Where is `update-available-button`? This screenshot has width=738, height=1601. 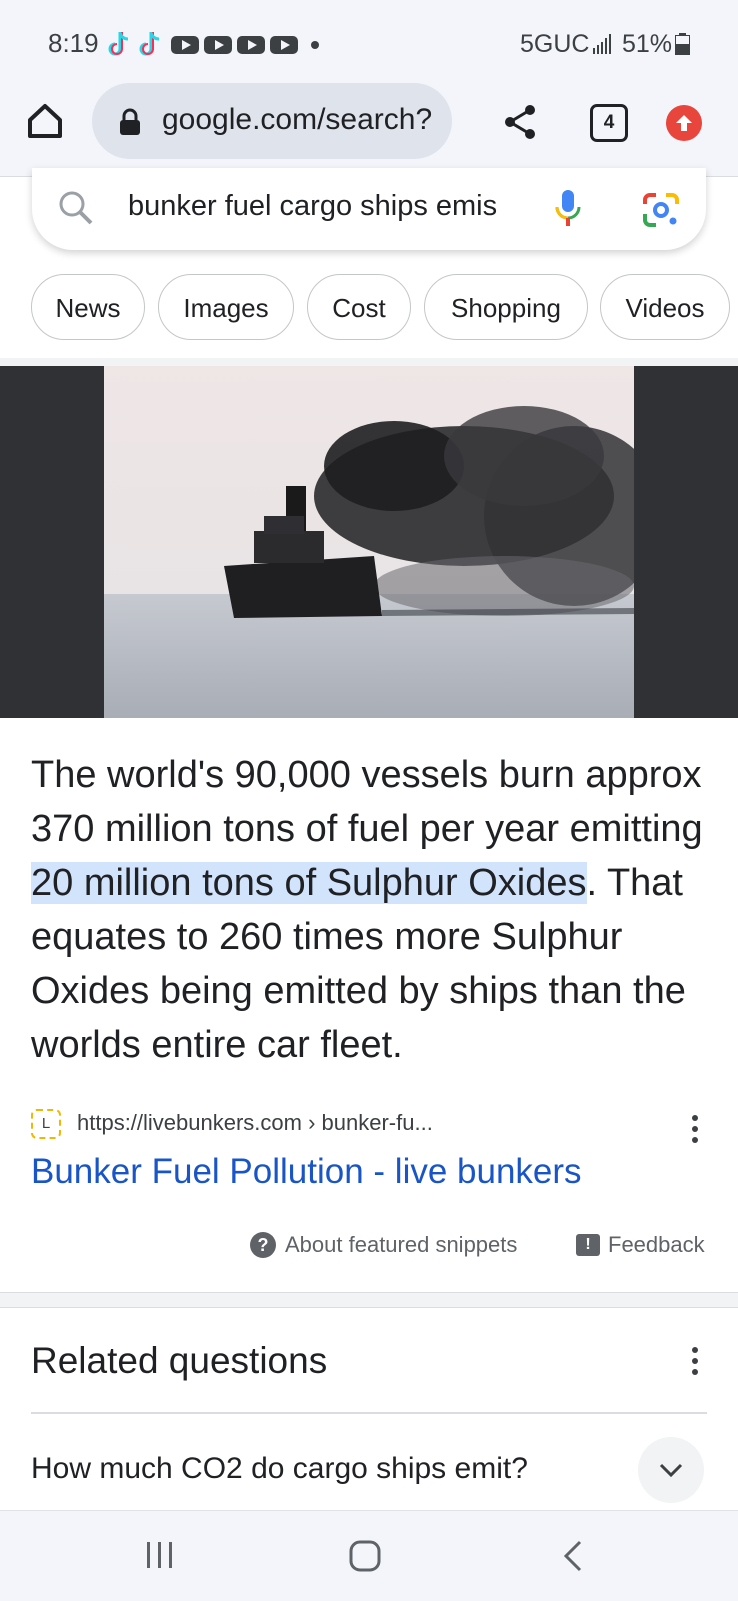 update-available-button is located at coordinates (684, 123).